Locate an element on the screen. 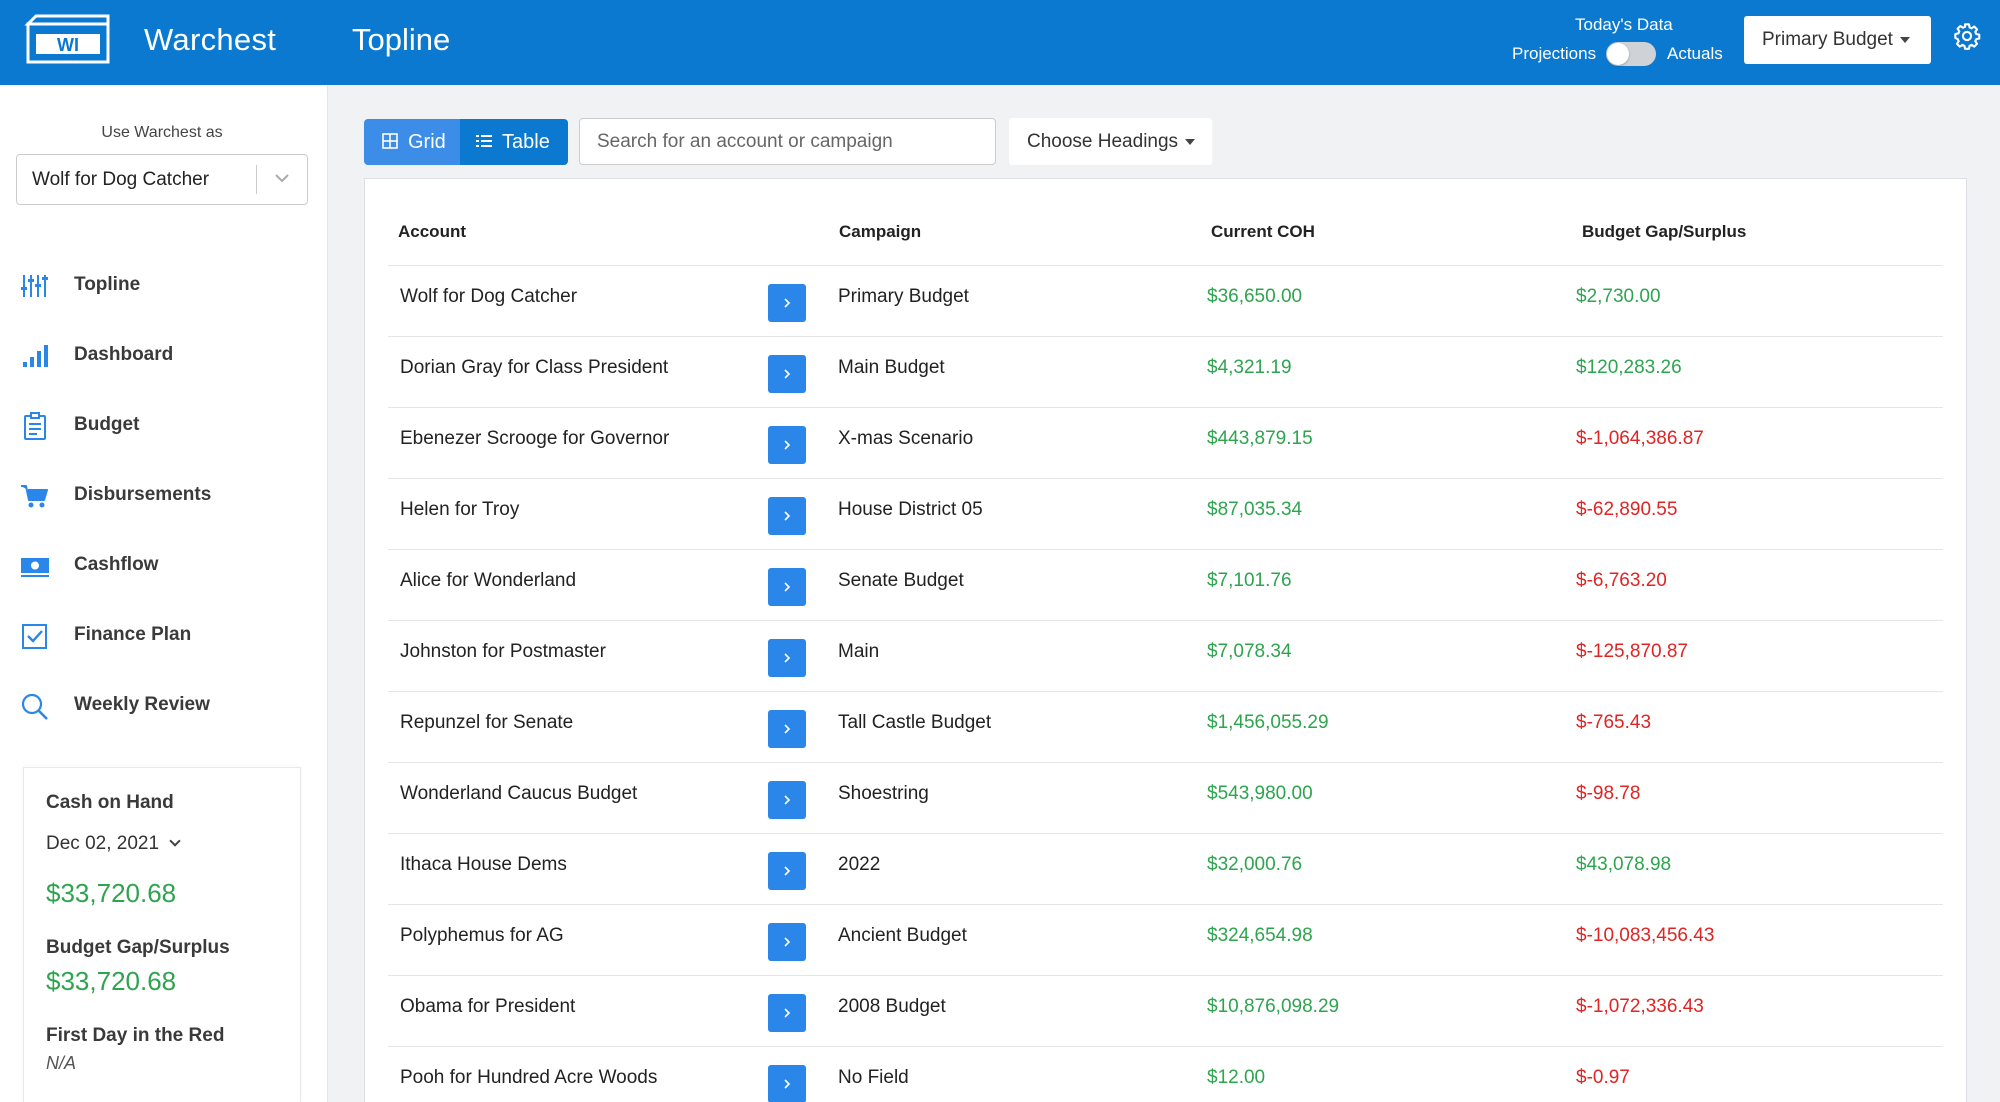  nav-cashflow: Cashflow is located at coordinates (163, 565).